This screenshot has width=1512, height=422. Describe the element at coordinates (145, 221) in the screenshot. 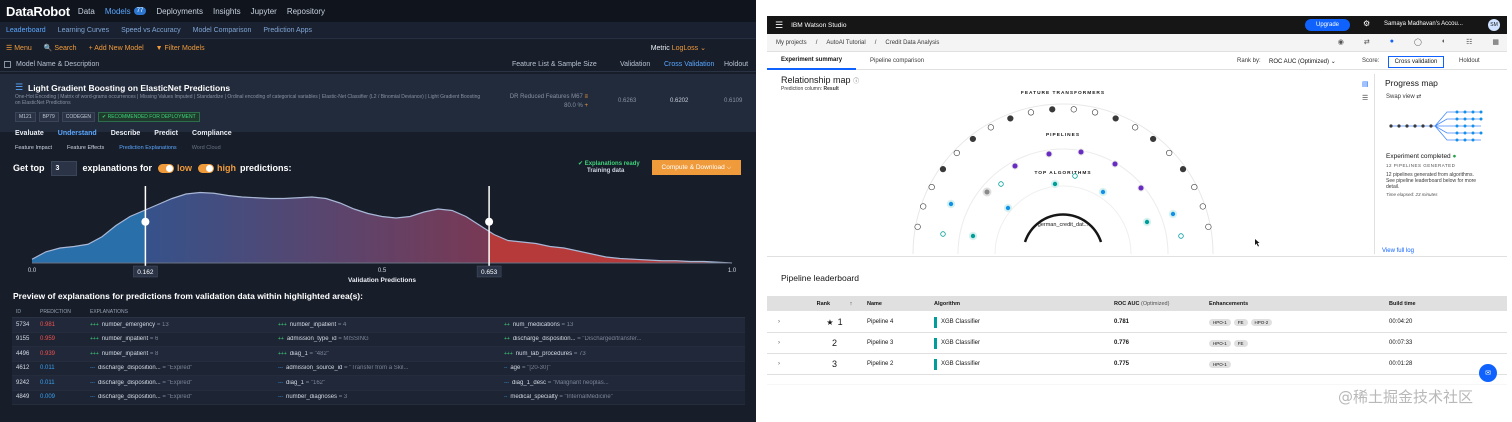

I see `low-threshold-handle` at that location.